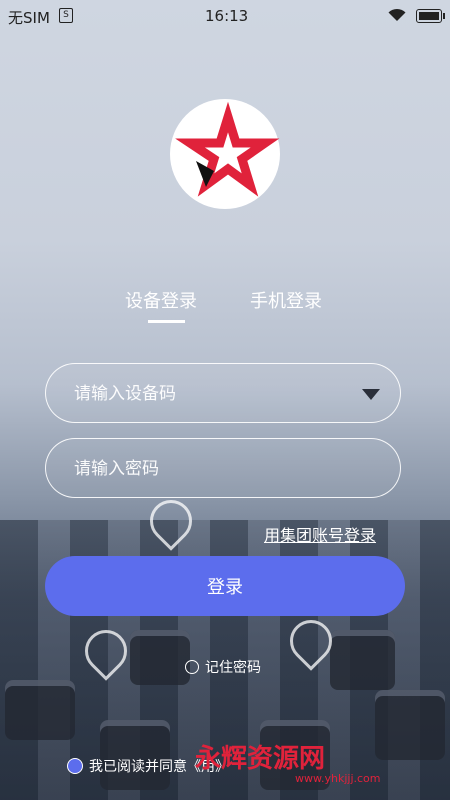 The image size is (450, 800). I want to click on watermark: 永辉资源网 www.yhkjjj.com, so click(288, 761).